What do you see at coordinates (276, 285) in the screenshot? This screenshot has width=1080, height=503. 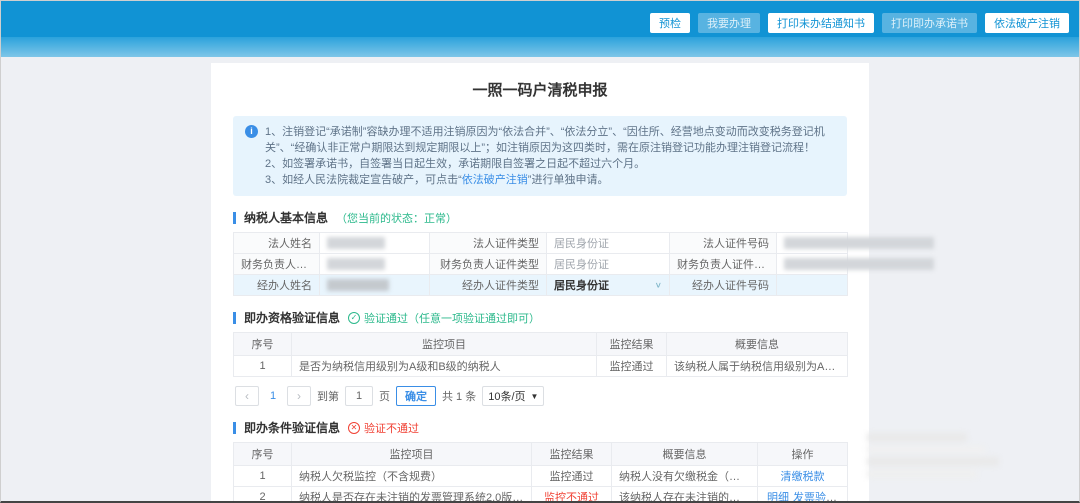 I see `field-label: 经办人姓名` at bounding box center [276, 285].